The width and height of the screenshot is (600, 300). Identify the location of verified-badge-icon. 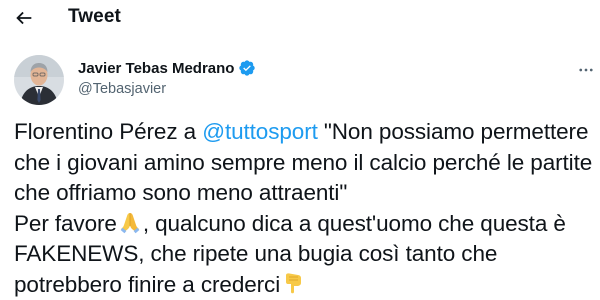
(247, 68).